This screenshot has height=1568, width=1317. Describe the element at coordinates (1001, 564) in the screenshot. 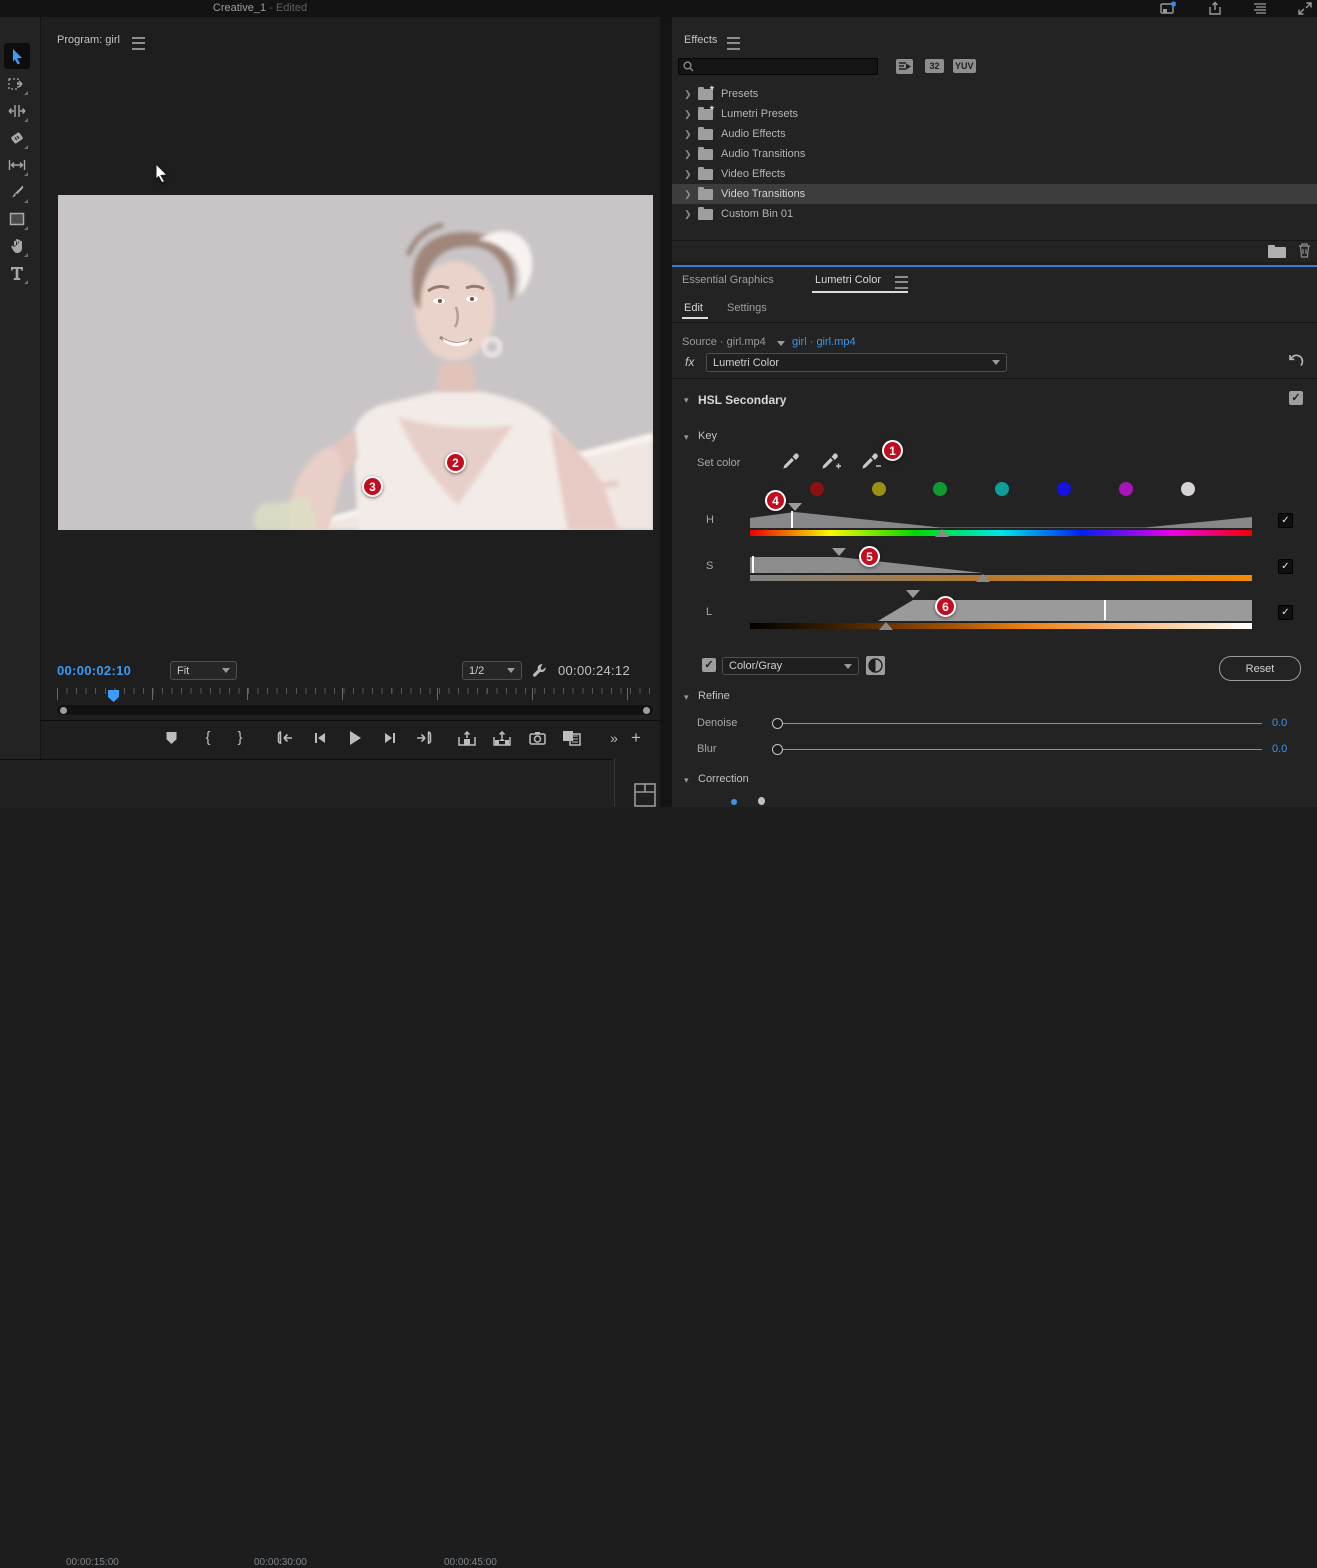

I see `saturation-range-shape` at that location.